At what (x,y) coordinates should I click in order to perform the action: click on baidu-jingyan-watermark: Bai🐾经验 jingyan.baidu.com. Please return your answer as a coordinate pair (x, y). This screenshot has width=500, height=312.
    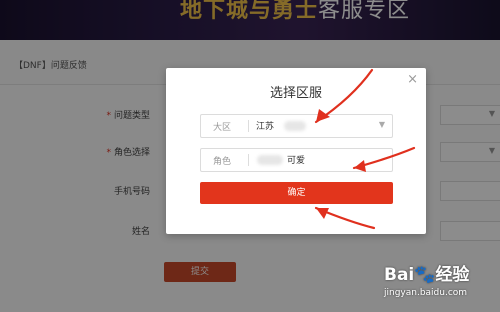
    Looking at the image, I should click on (440, 285).